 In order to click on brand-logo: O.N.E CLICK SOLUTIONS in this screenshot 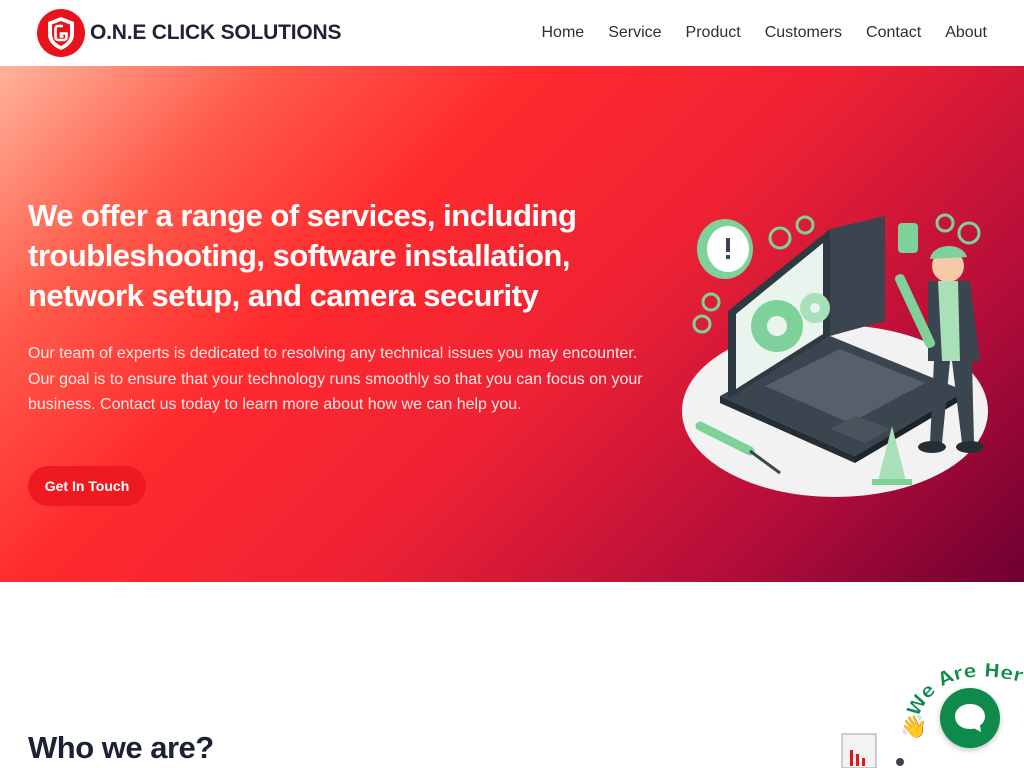, I will do `click(189, 33)`.